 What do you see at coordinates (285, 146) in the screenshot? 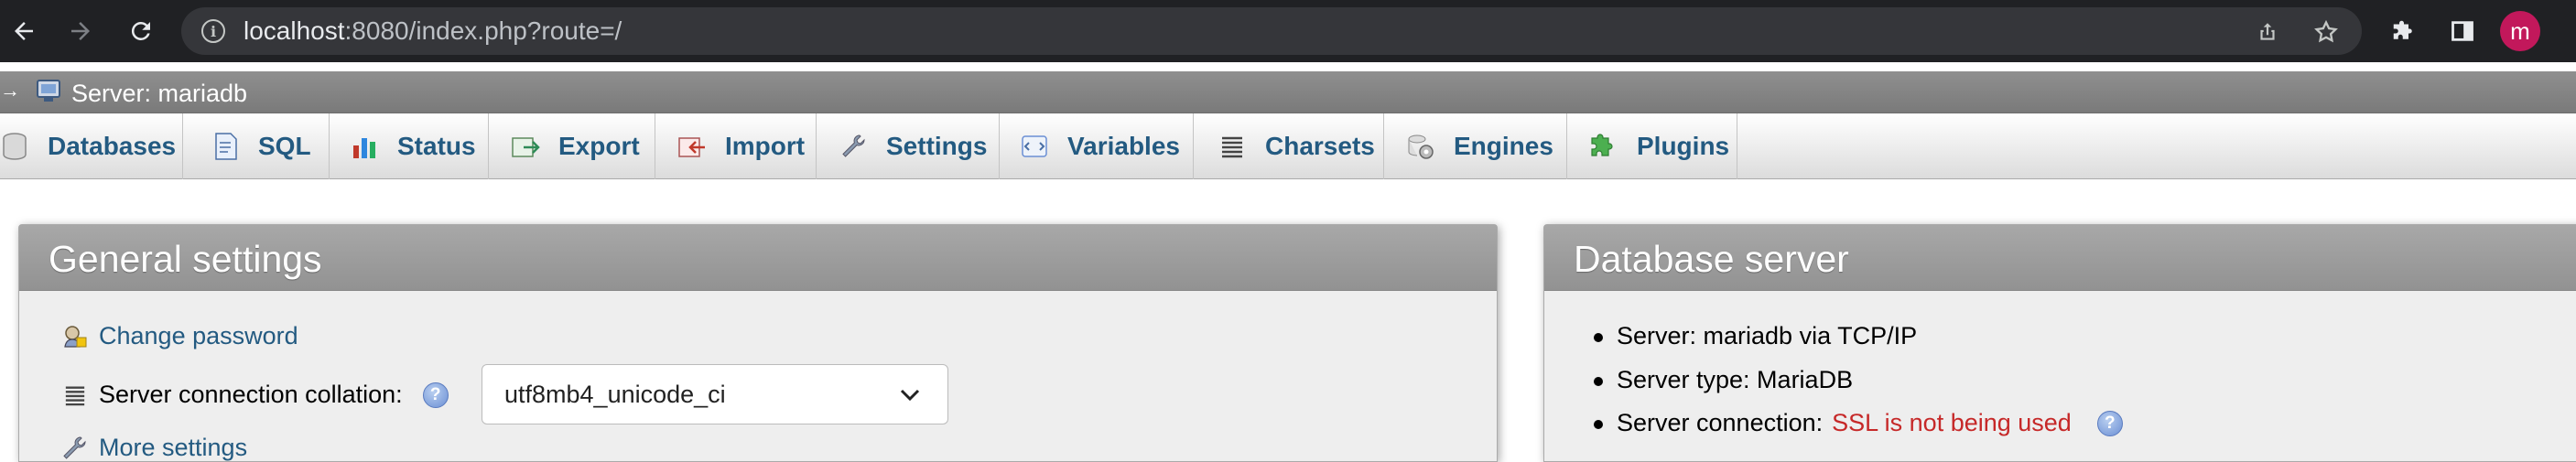
I see `tab-label: SQL` at bounding box center [285, 146].